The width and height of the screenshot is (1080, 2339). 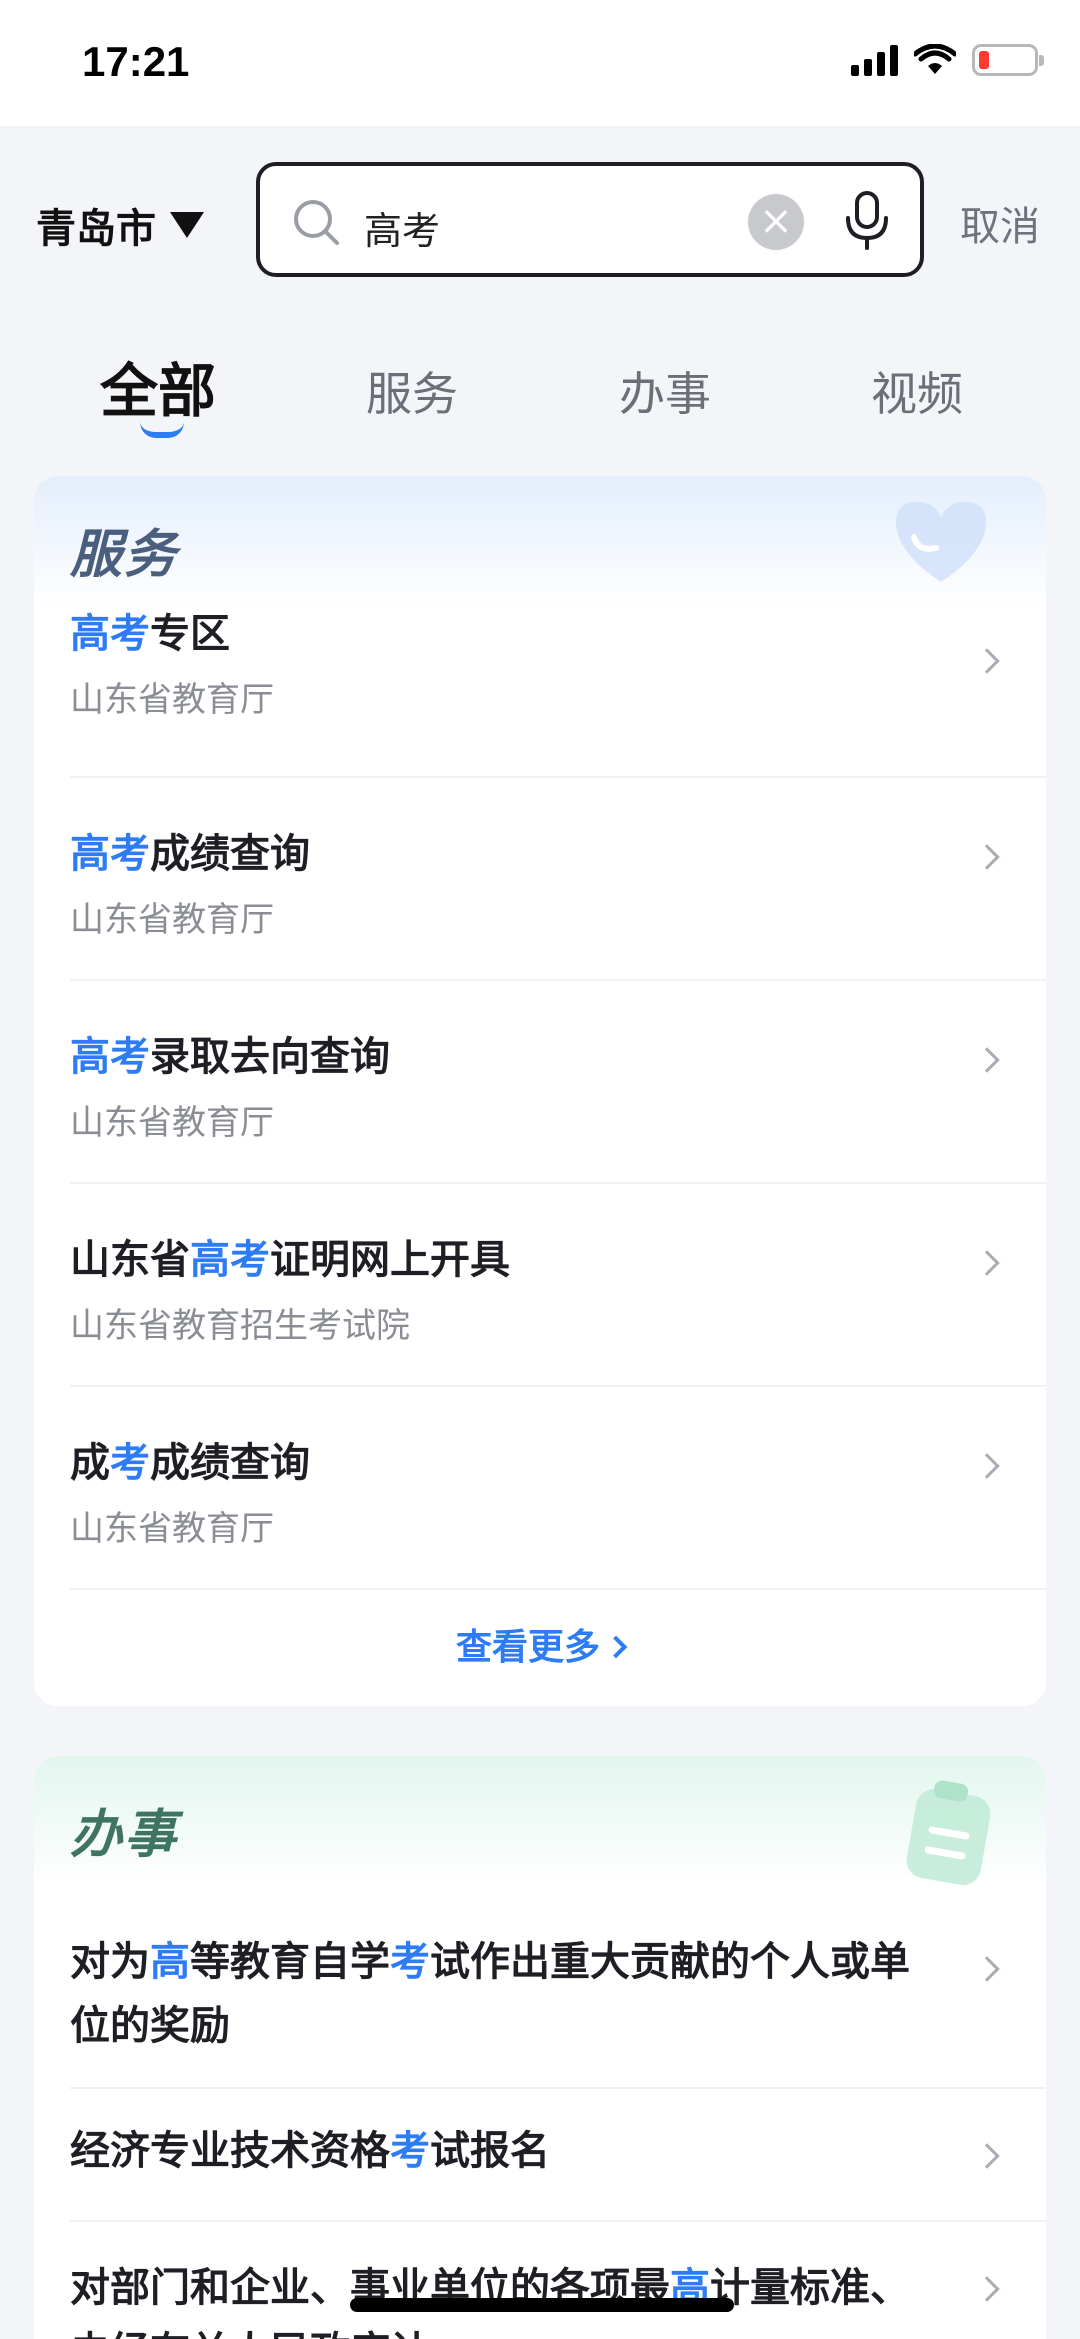 I want to click on clear-icon: ×, so click(x=776, y=222).